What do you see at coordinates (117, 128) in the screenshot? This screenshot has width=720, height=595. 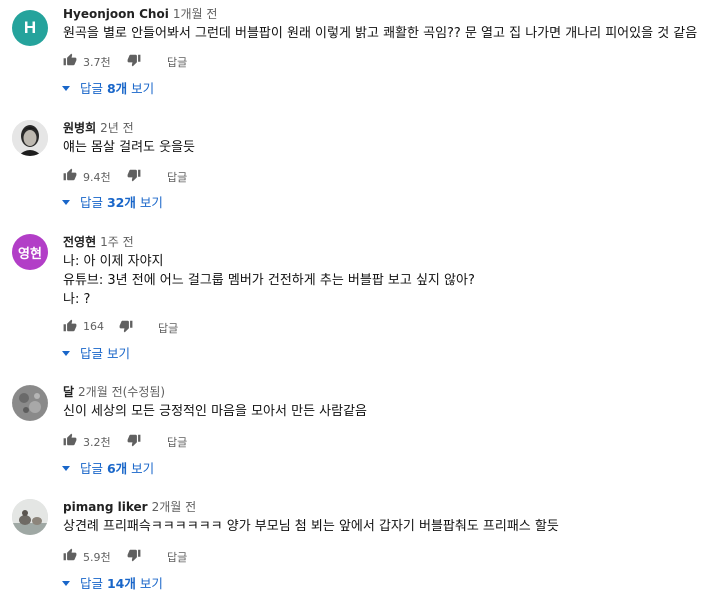 I see `comment-time: 2년 전` at bounding box center [117, 128].